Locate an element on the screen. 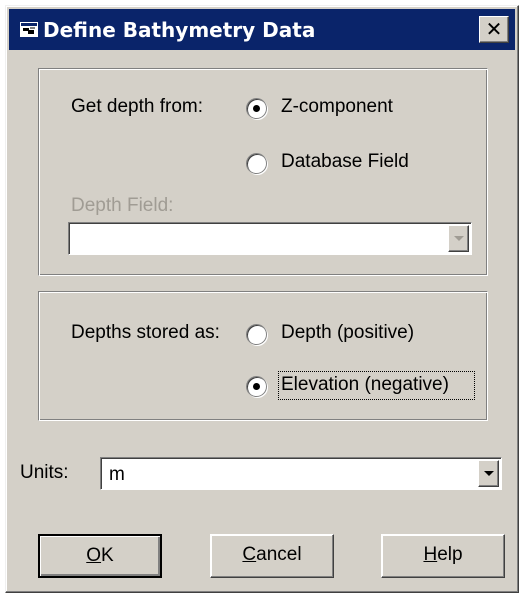 This screenshot has width=522, height=596. units-value: m is located at coordinates (117, 474).